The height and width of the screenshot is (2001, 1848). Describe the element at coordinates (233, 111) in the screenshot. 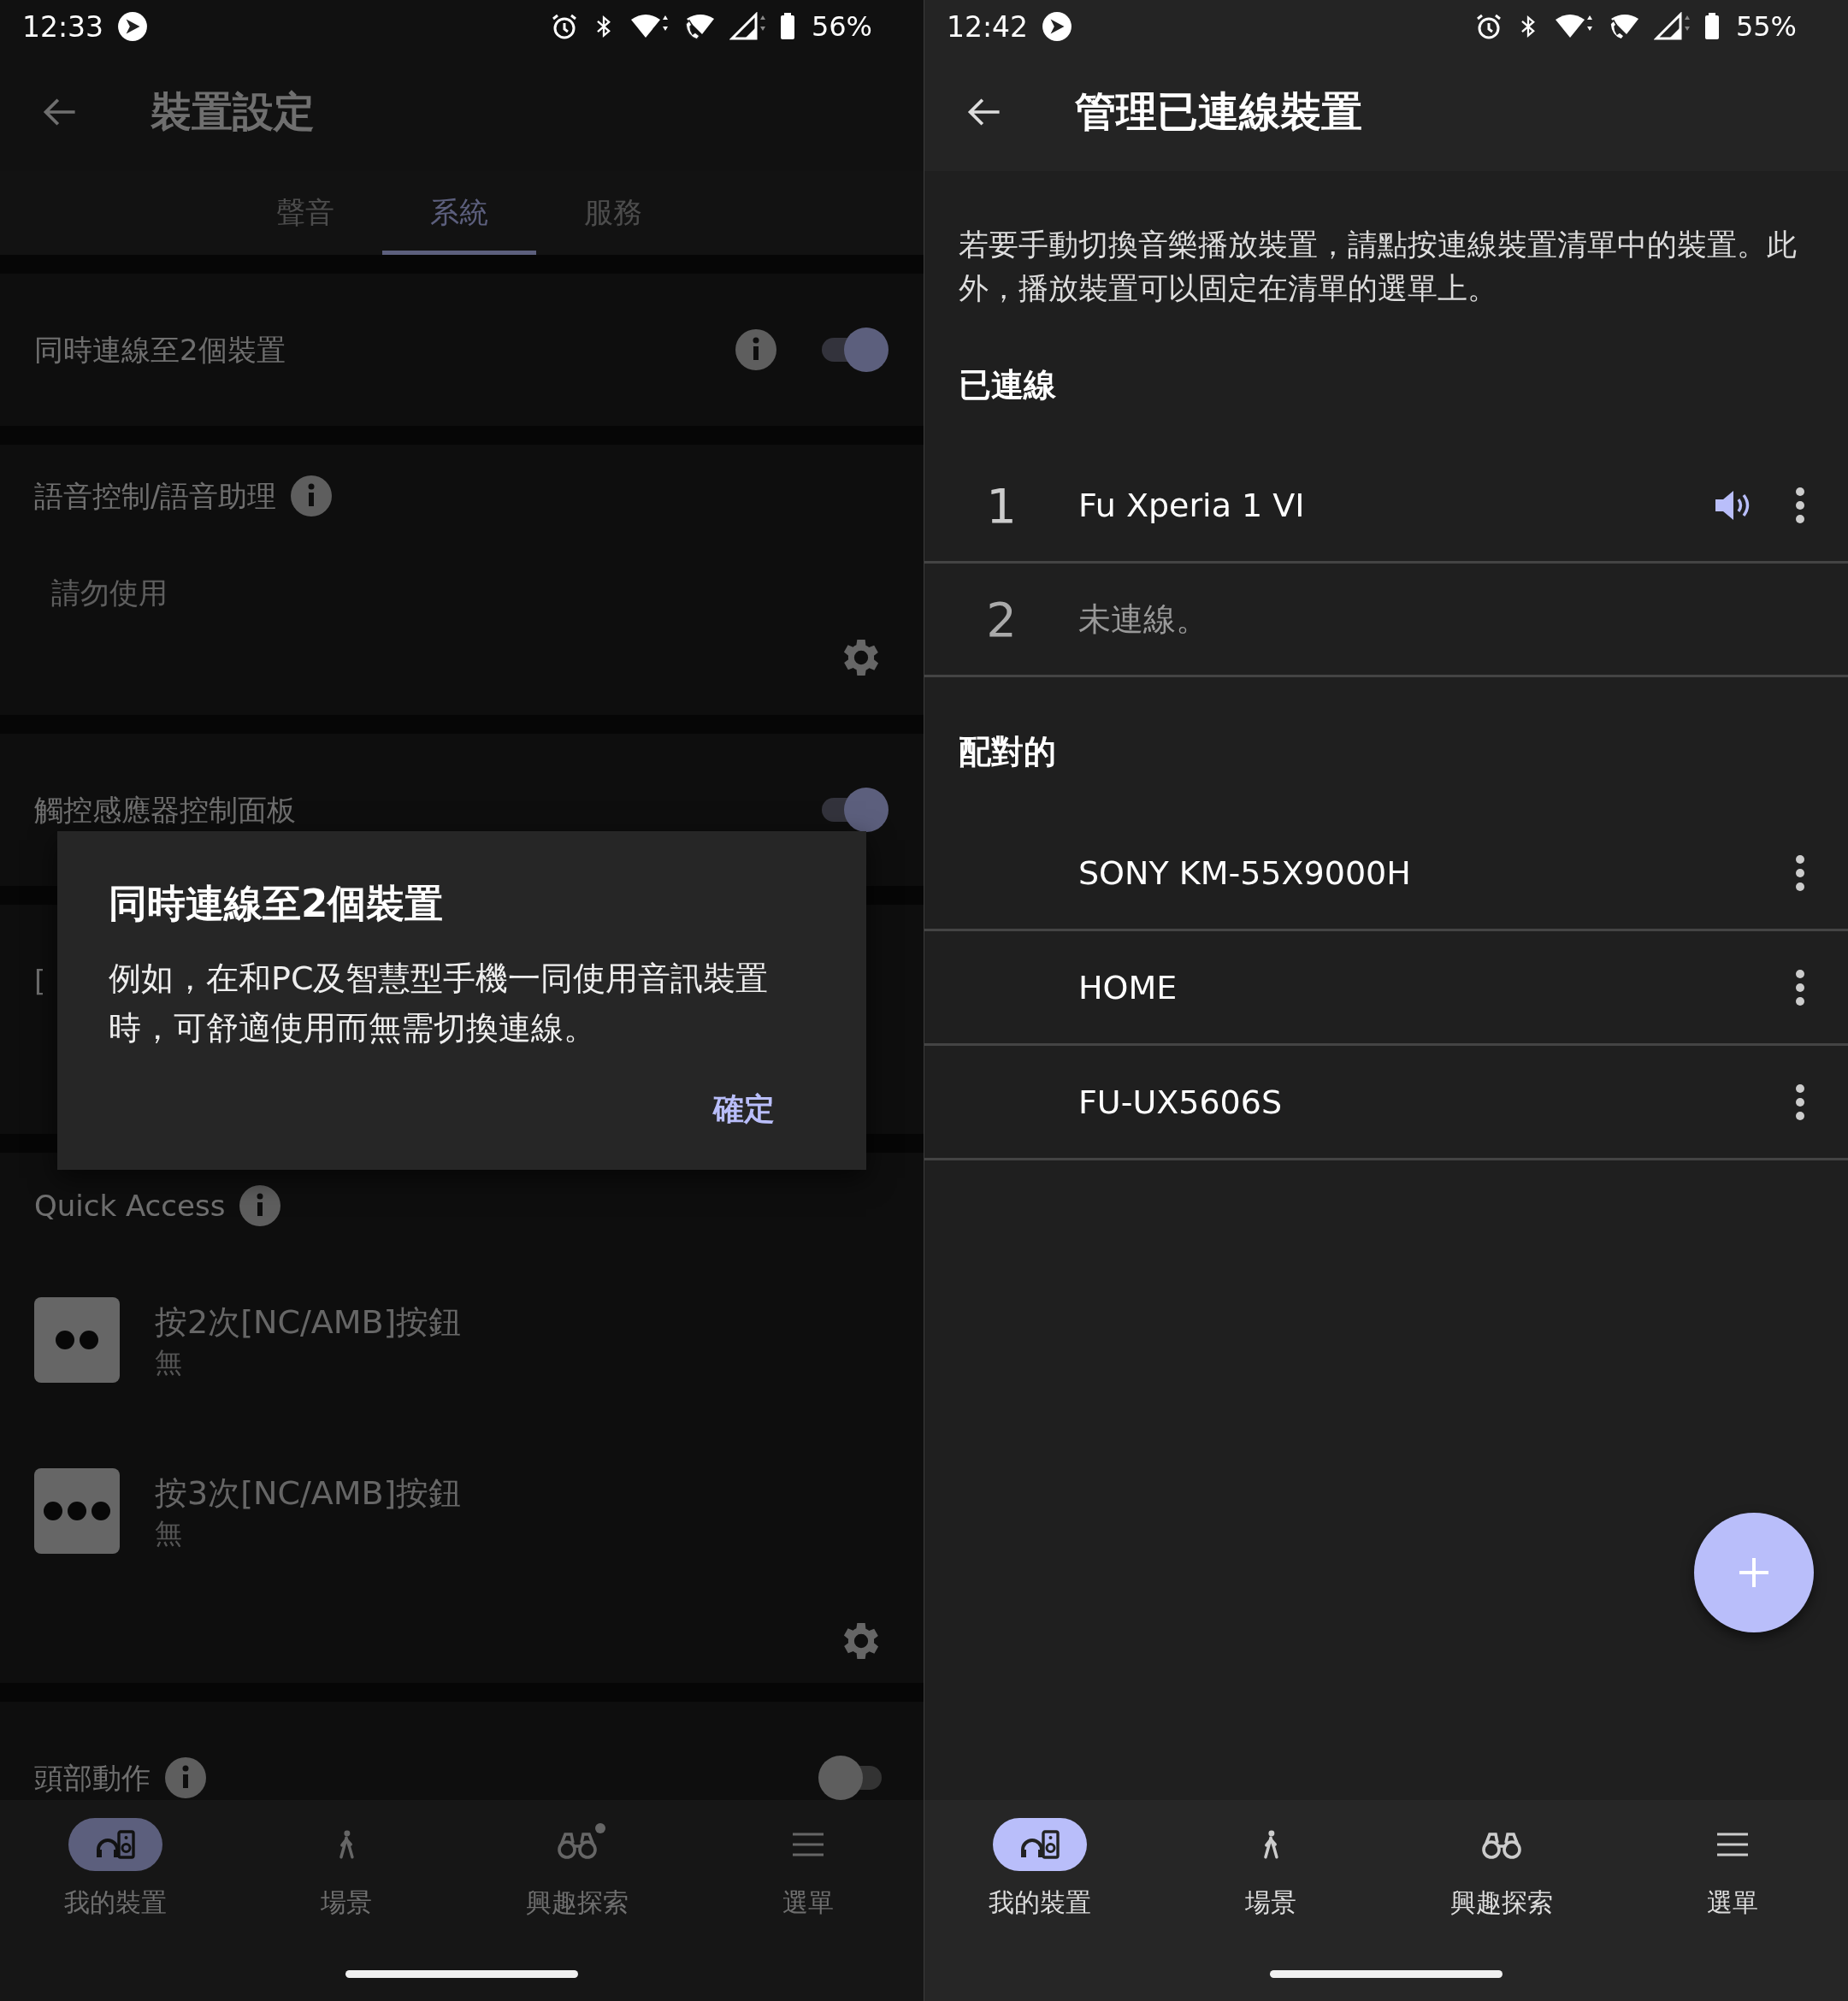

I see `screen-title: 裝置設定` at that location.